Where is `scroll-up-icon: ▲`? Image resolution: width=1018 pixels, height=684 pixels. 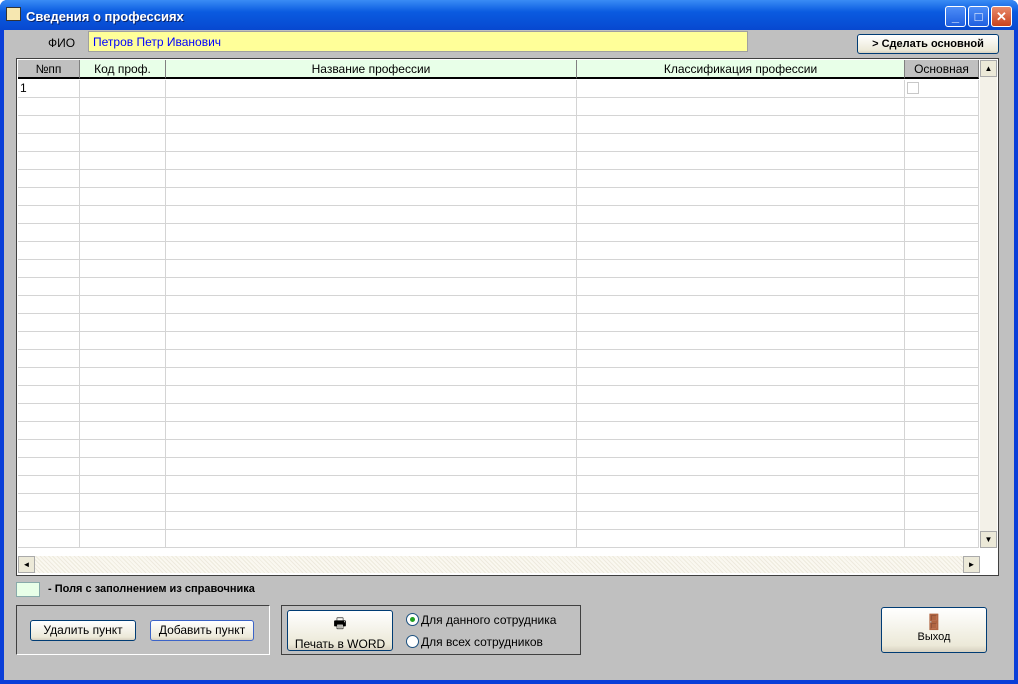 scroll-up-icon: ▲ is located at coordinates (988, 68).